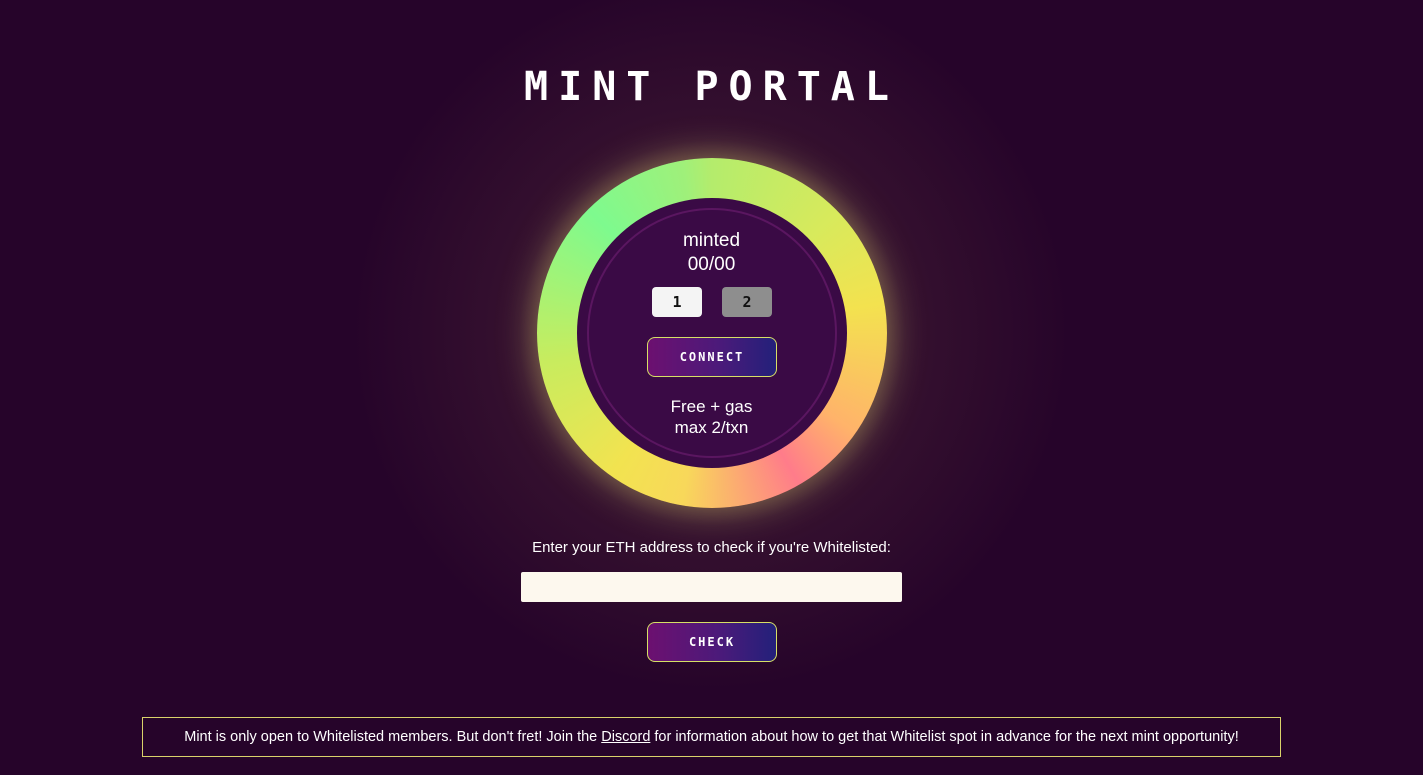  What do you see at coordinates (712, 357) in the screenshot?
I see `connect-button: CONNECT` at bounding box center [712, 357].